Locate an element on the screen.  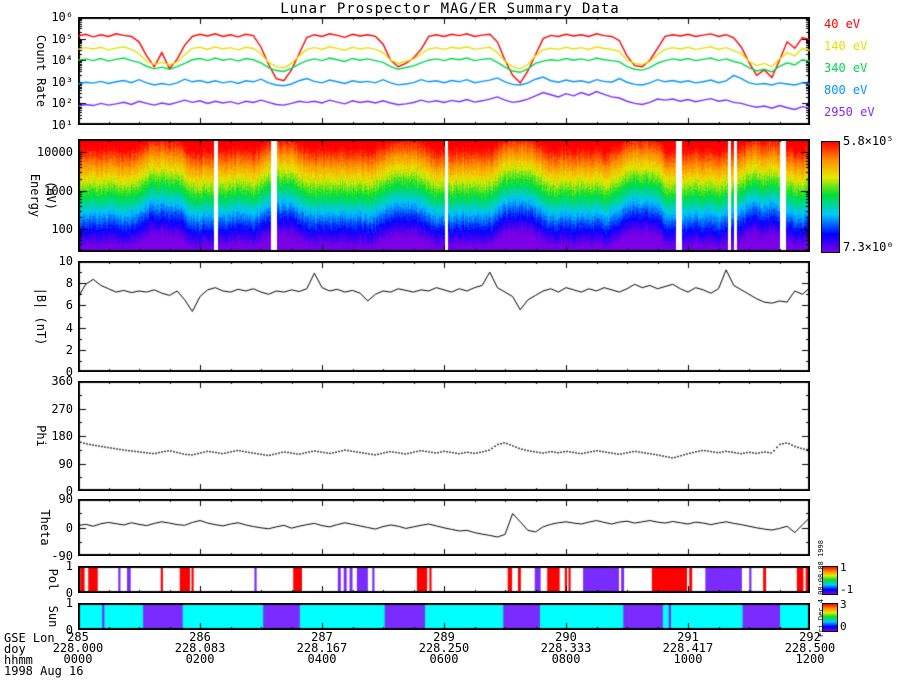
phi-plot is located at coordinates (444, 436).